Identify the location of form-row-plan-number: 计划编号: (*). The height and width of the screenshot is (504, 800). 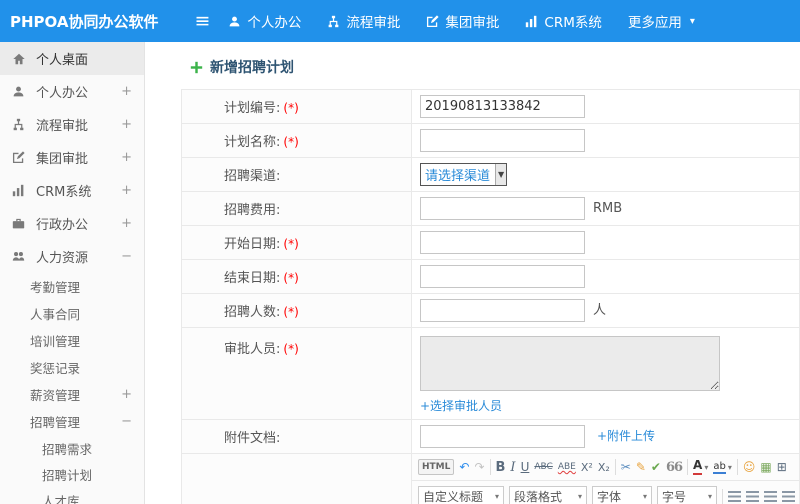
(490, 106).